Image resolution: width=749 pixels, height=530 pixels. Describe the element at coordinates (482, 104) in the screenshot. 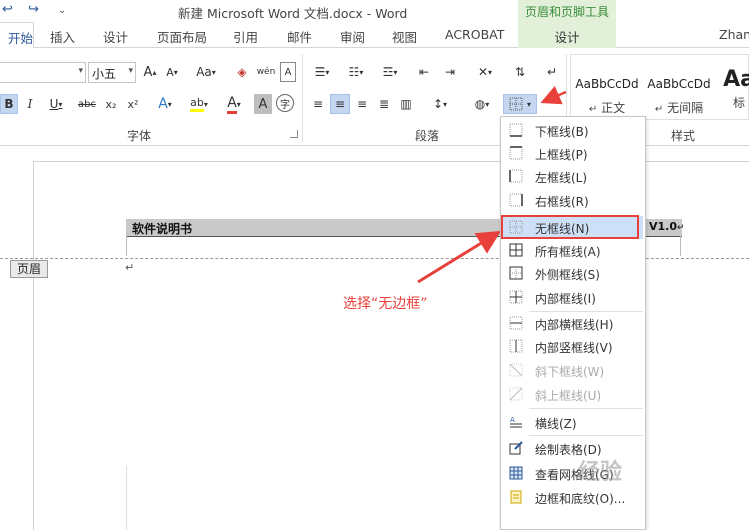

I see `shading-bucket-icon: ◍ ▾` at that location.